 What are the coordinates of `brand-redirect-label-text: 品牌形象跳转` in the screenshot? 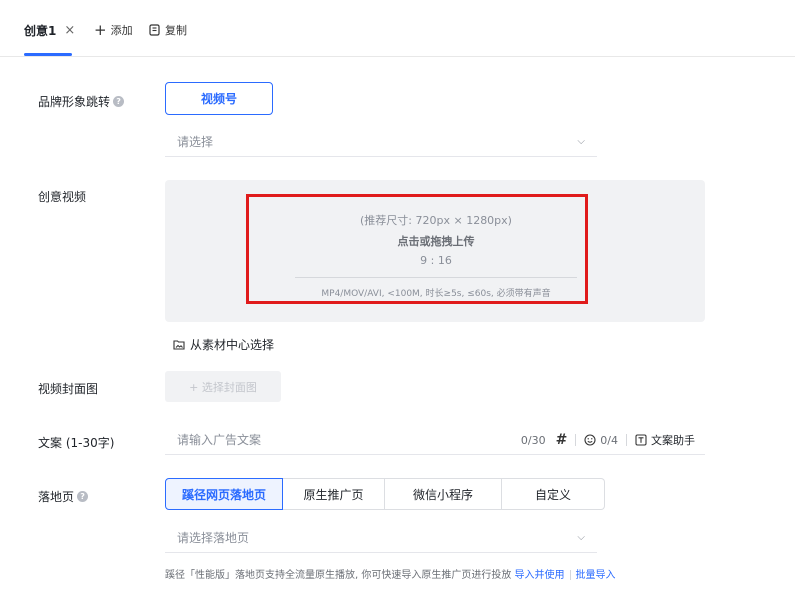 It's located at (74, 102).